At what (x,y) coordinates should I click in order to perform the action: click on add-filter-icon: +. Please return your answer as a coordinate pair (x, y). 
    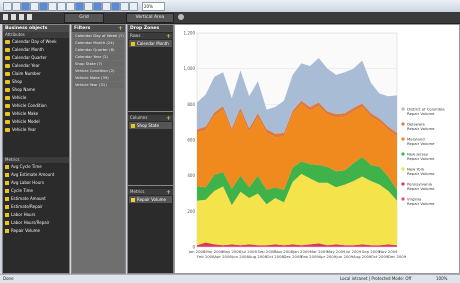
    Looking at the image, I should click on (120, 28).